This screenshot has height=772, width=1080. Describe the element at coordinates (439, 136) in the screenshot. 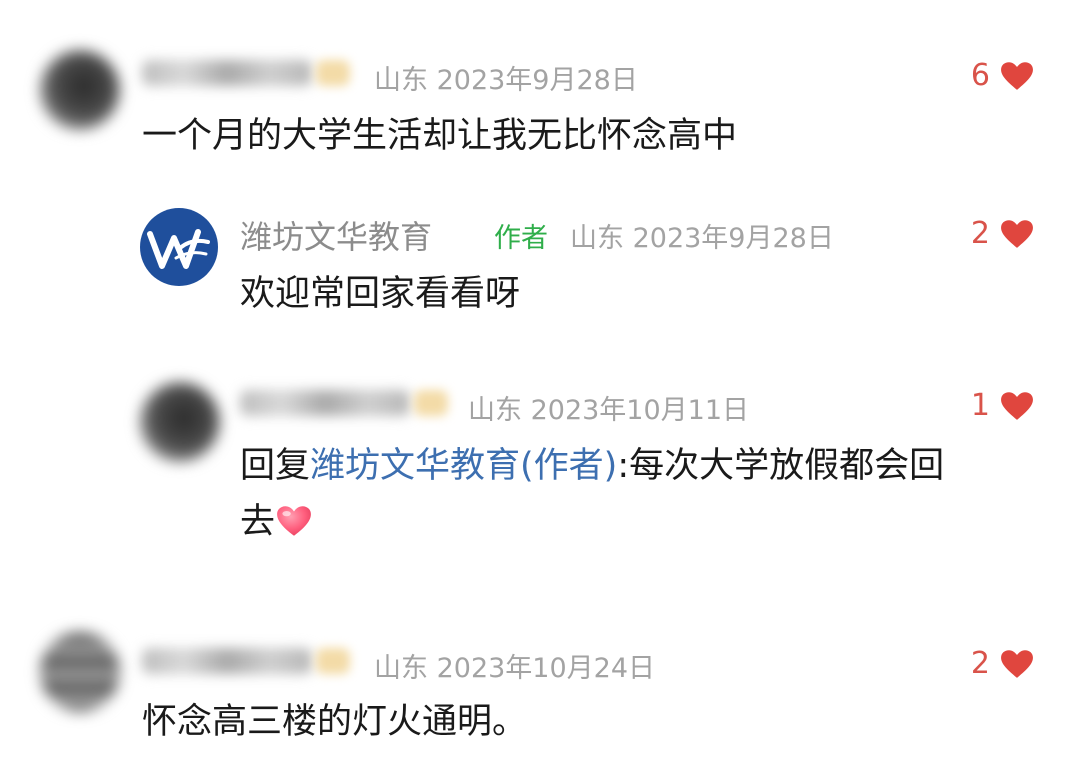

I see `comment-text: 一个月的大学生活却让我无比怀念高中` at that location.